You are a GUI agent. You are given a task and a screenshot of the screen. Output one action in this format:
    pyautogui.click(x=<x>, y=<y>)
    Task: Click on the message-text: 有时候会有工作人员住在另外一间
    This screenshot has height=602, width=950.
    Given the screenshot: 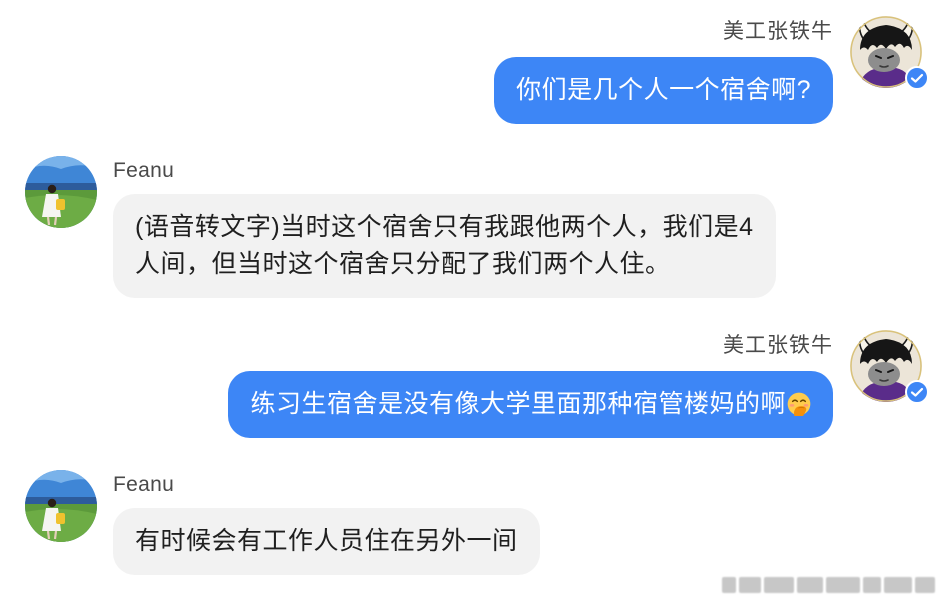 What is the action you would take?
    pyautogui.click(x=326, y=541)
    